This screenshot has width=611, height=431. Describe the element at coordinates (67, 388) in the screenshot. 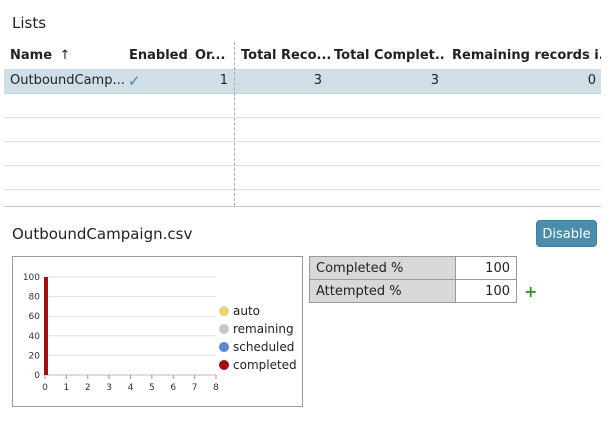

I see `x-tick-label: 1` at that location.